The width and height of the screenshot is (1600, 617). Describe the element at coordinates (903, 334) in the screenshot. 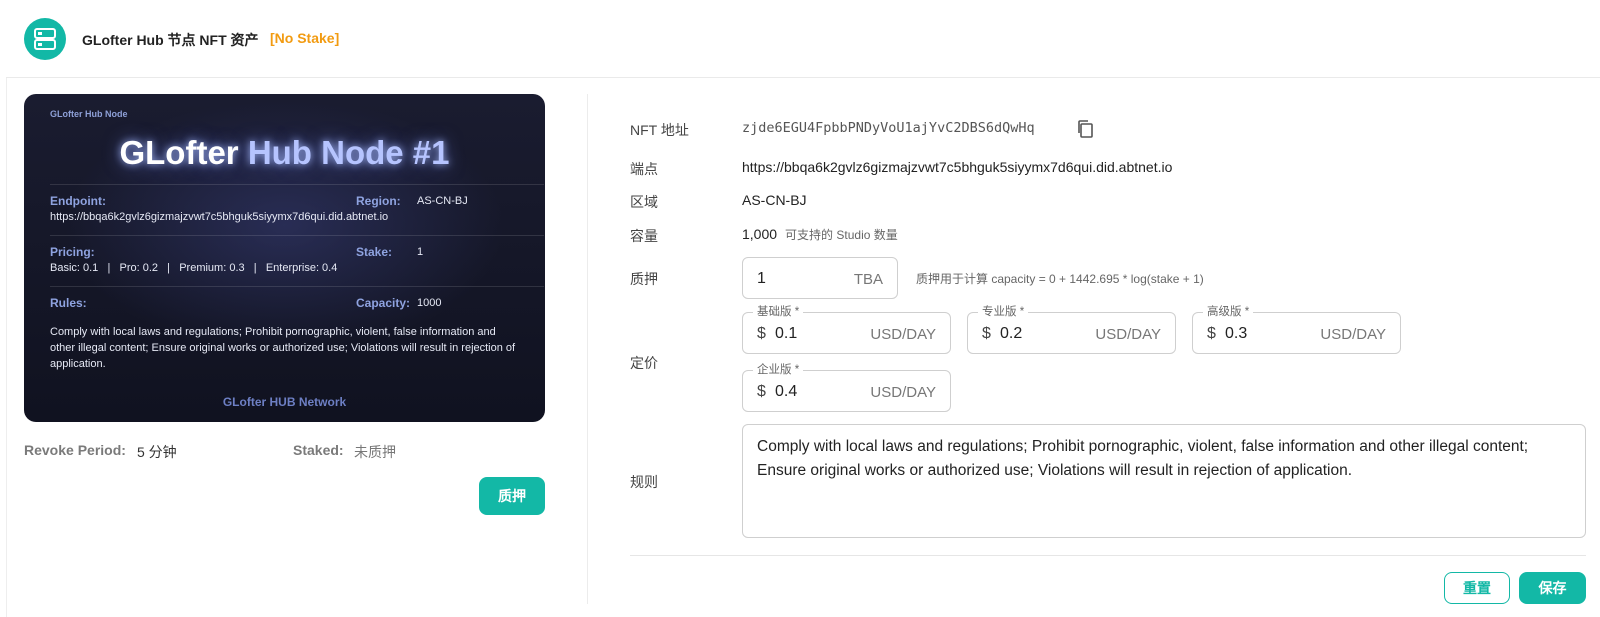

I see `price-basic-unit: USD/DAY` at that location.